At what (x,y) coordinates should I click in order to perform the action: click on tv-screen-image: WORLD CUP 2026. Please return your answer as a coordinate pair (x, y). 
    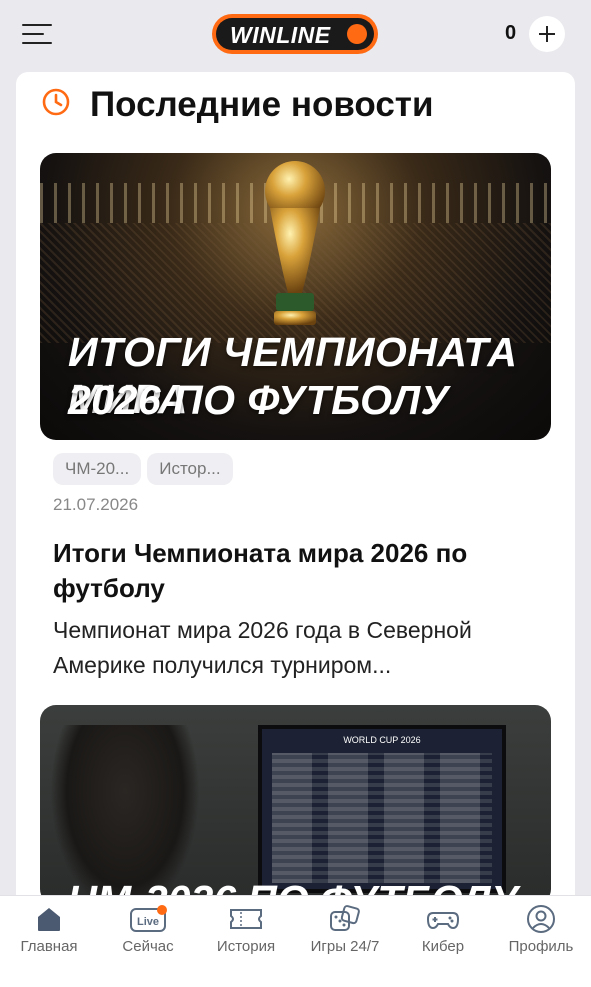
    Looking at the image, I should click on (382, 809).